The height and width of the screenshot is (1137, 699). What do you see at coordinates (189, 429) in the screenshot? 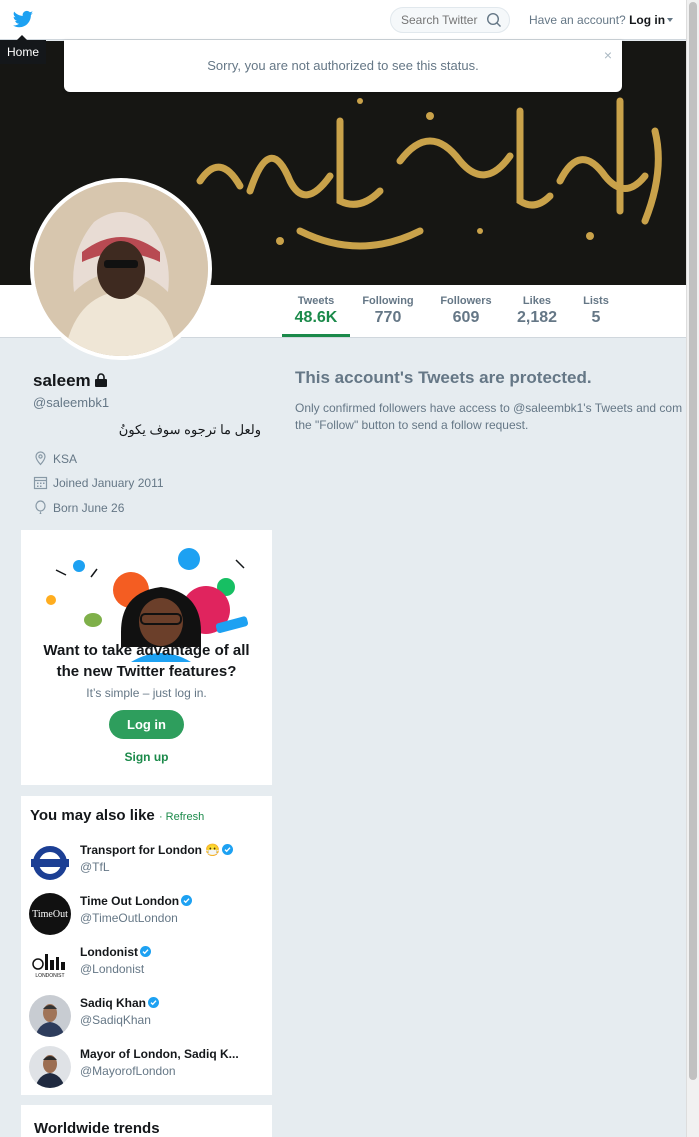
I see `profile-bio: ولعل ما ترجوه سوف يكونُ` at bounding box center [189, 429].